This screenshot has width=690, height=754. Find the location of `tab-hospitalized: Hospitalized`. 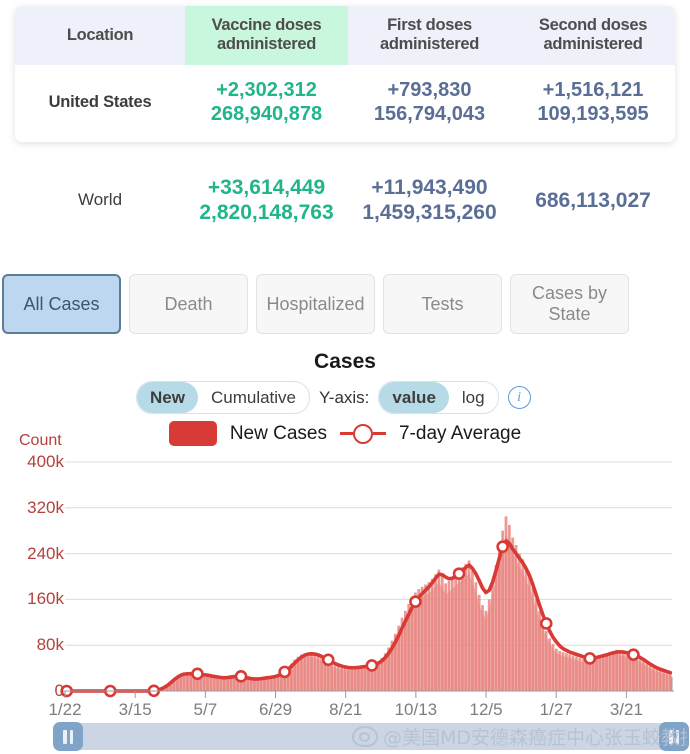

tab-hospitalized: Hospitalized is located at coordinates (315, 304).